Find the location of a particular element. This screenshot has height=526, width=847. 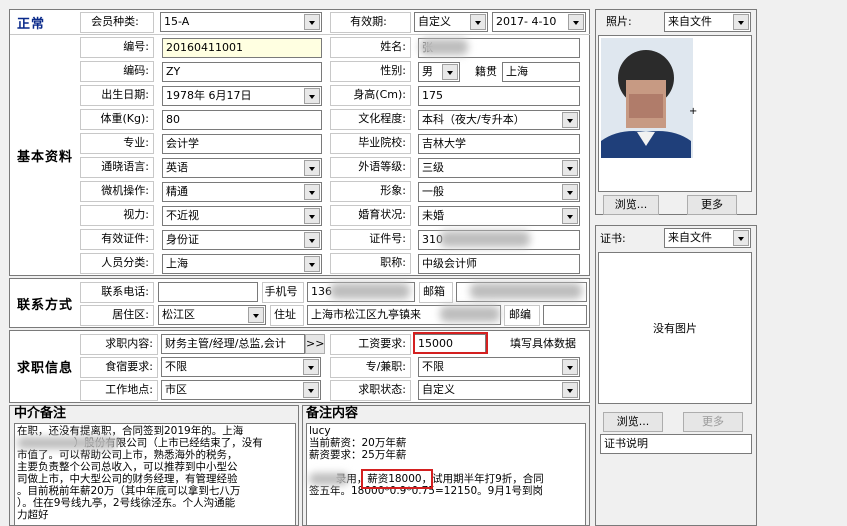

remark-line: lucy is located at coordinates (320, 431).